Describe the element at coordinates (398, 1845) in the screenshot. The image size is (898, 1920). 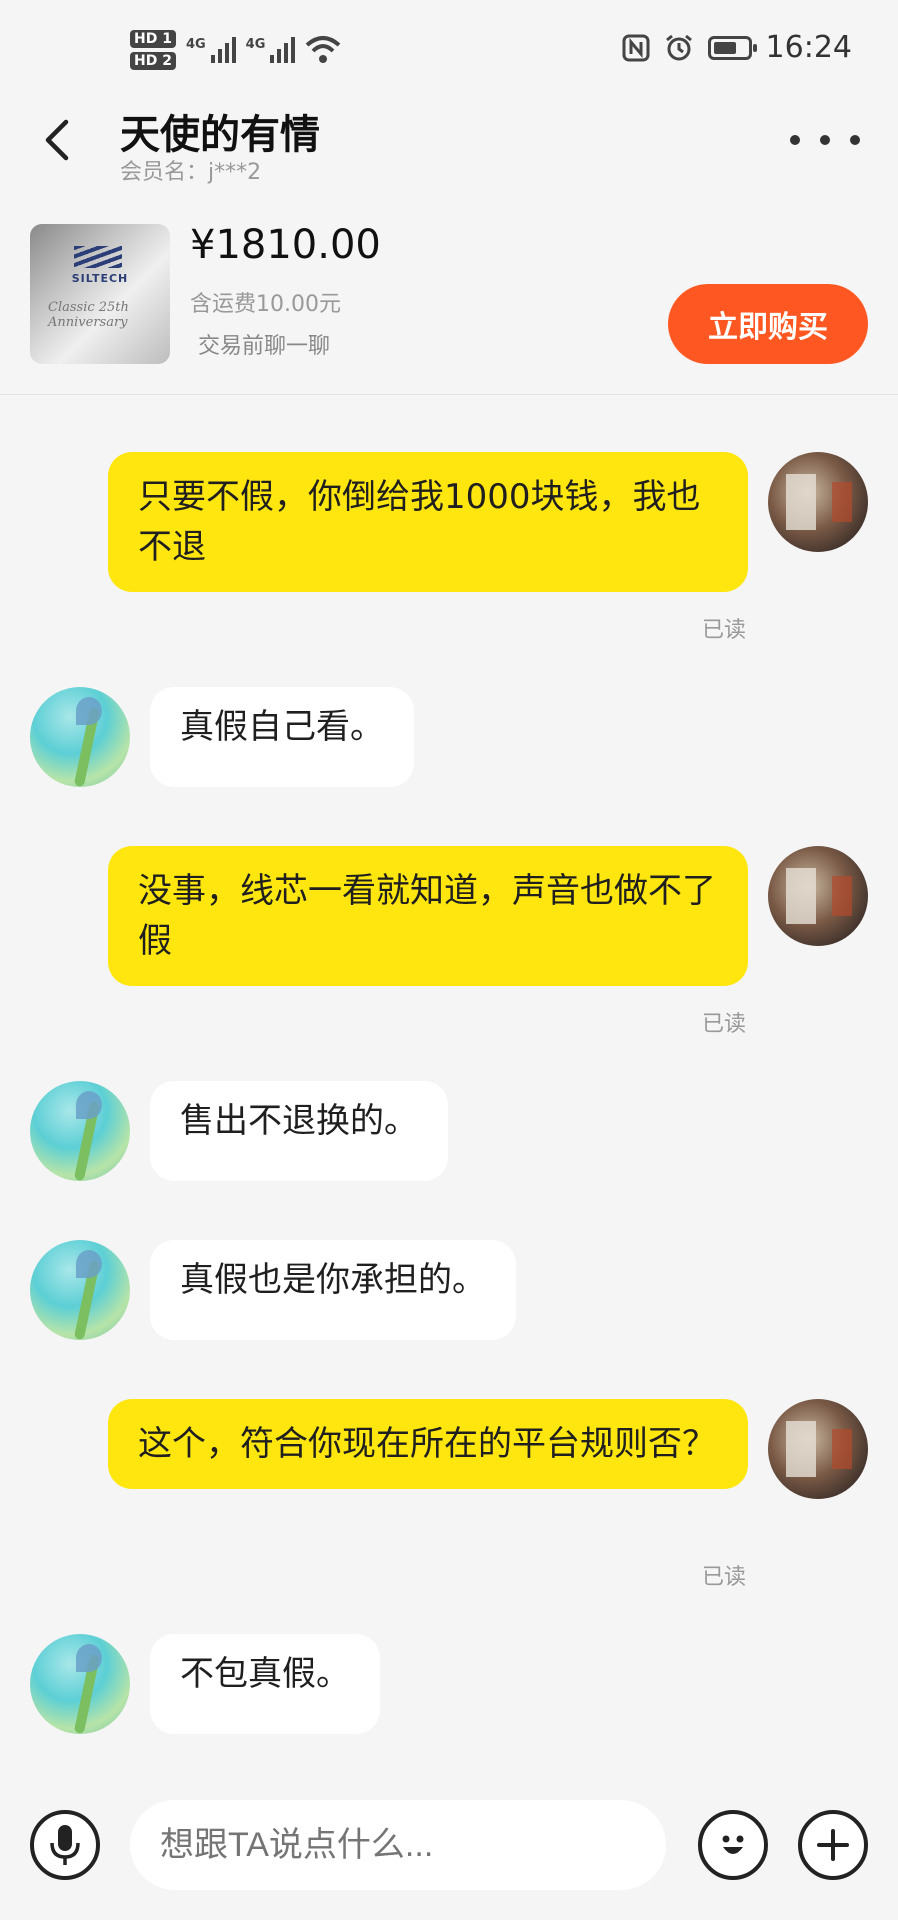
I see `message-input` at that location.